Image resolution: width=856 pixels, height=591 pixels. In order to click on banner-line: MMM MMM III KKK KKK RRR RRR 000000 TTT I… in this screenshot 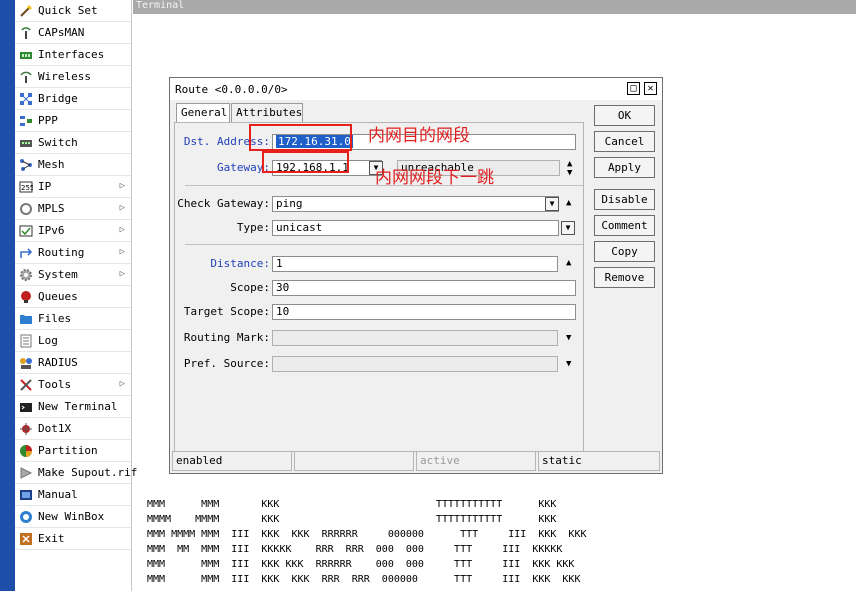, I will do `click(364, 579)`.